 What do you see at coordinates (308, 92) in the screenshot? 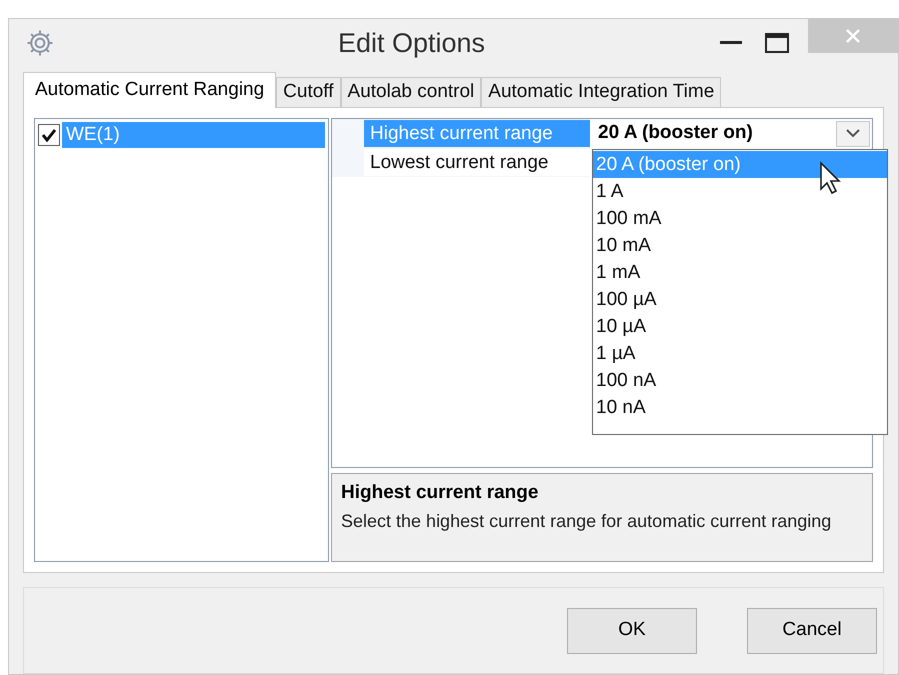
I see `tab: Cutoff` at bounding box center [308, 92].